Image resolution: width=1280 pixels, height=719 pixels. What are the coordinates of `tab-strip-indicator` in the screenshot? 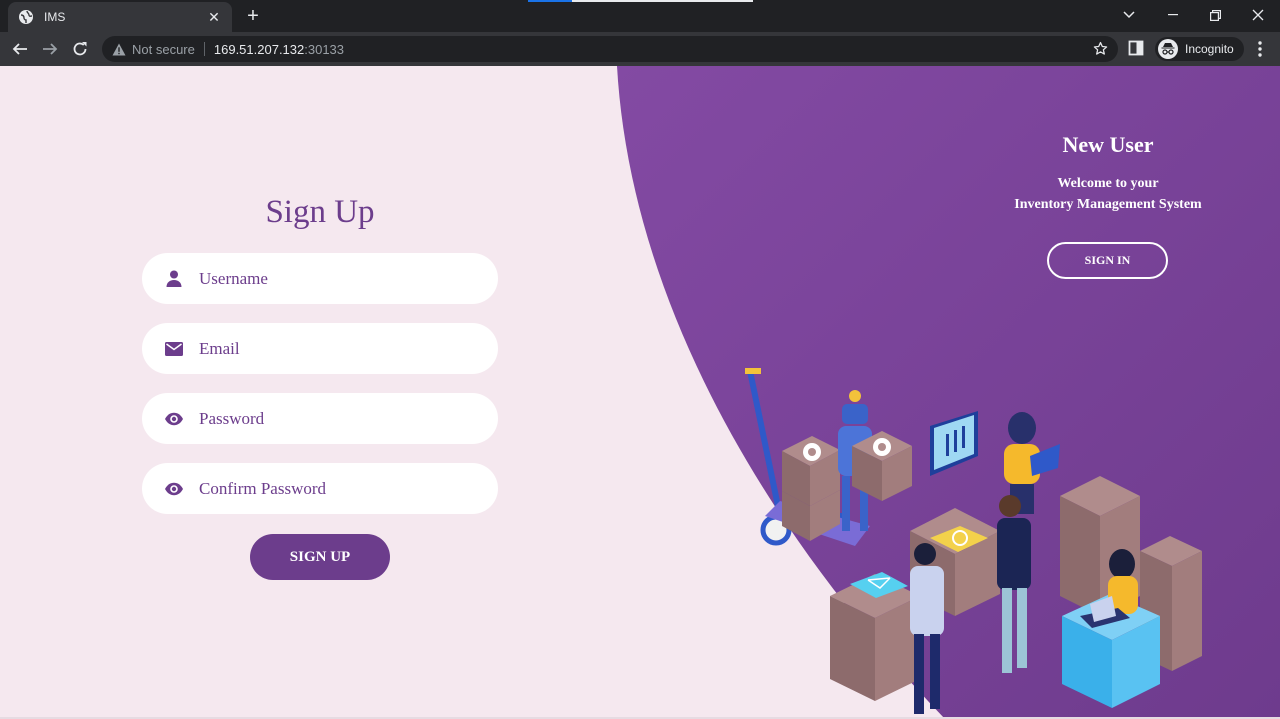 It's located at (640, 1).